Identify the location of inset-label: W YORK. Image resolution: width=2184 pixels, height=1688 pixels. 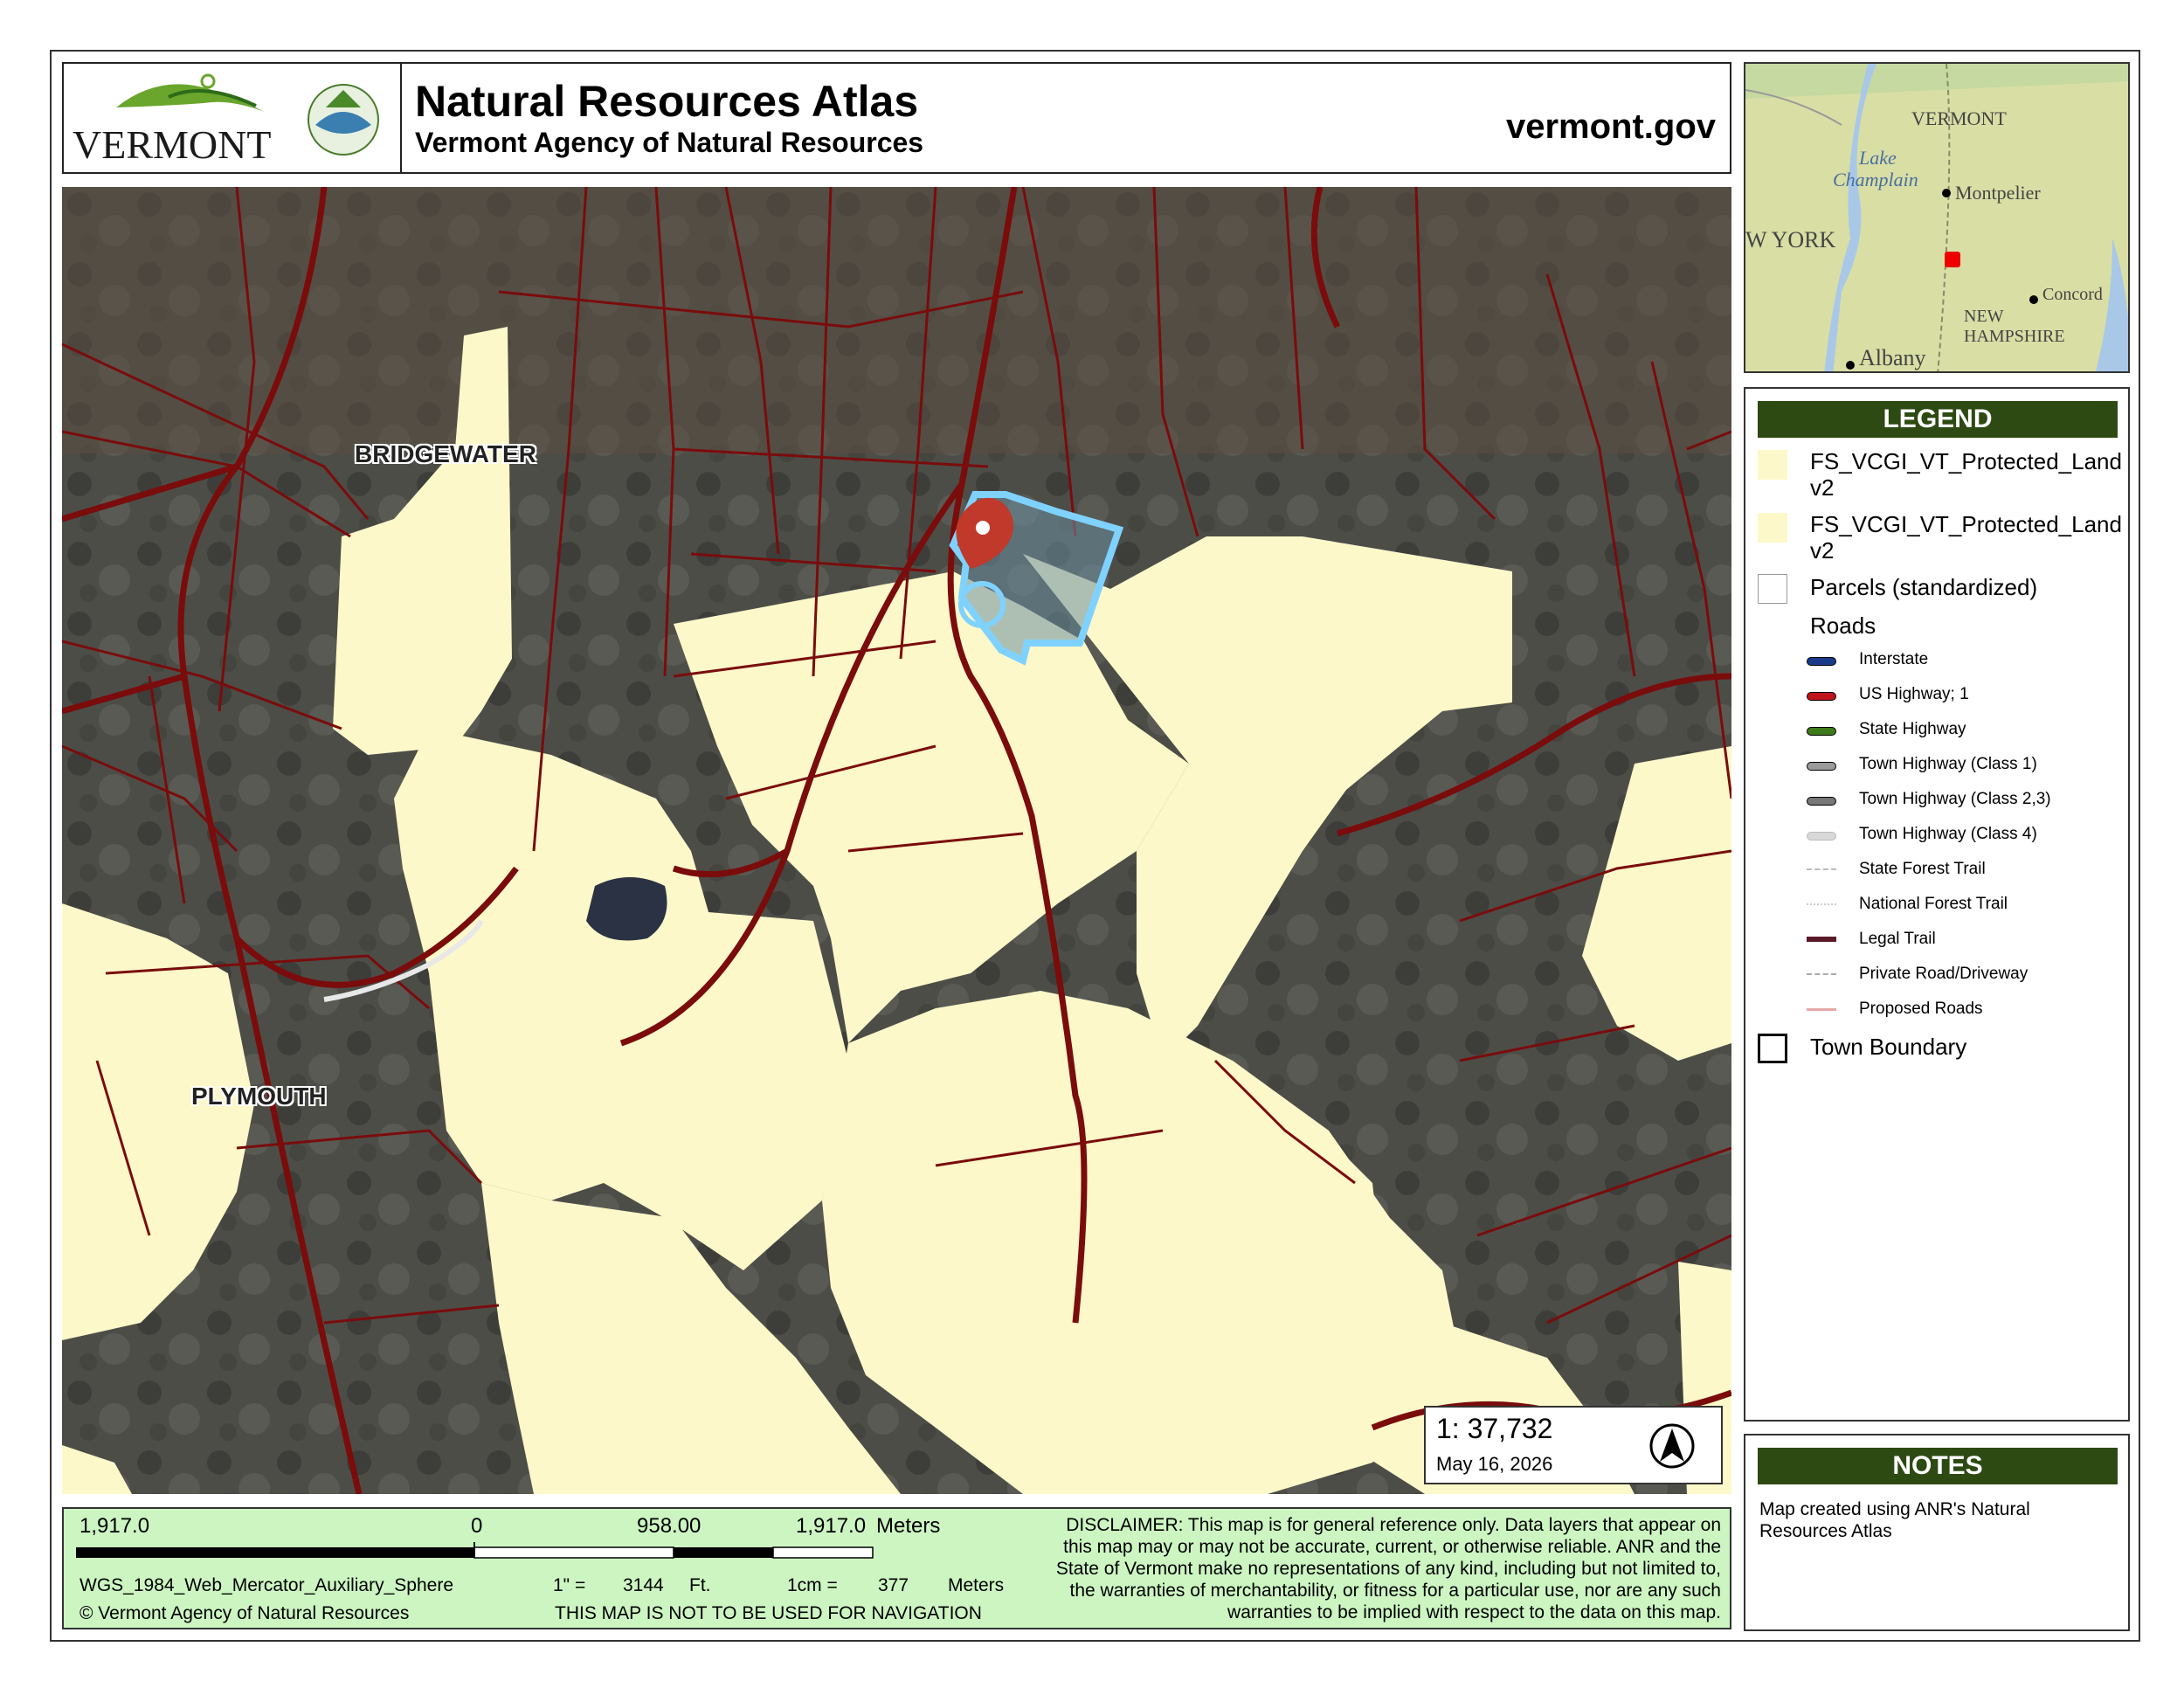
(1790, 240).